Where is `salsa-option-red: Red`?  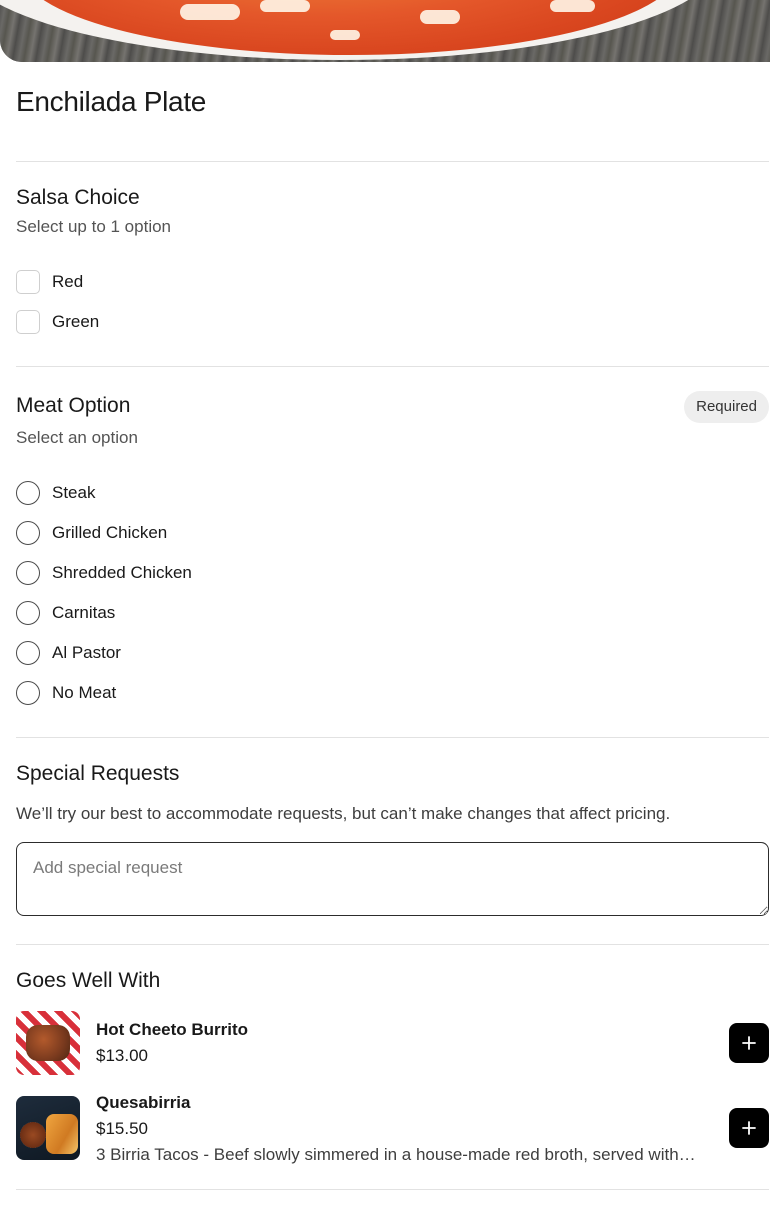
salsa-option-red: Red is located at coordinates (49, 282).